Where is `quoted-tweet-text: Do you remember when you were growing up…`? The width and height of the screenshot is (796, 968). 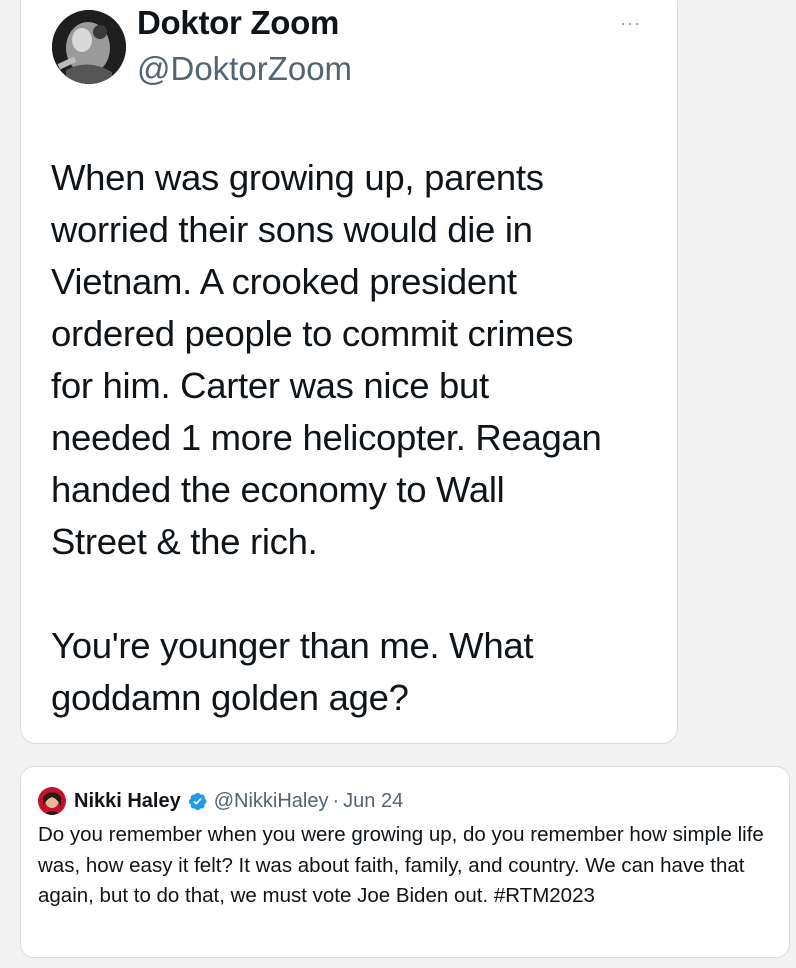 quoted-tweet-text: Do you remember when you were growing up… is located at coordinates (401, 865).